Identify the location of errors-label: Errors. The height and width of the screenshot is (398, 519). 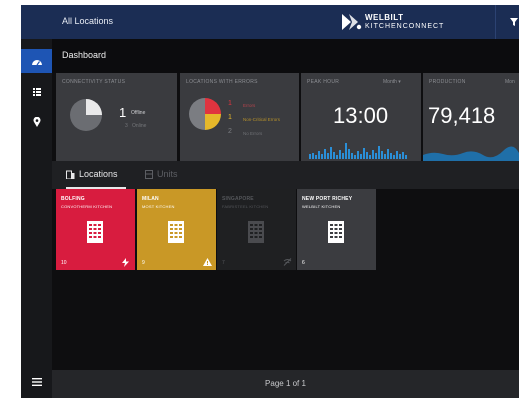
(249, 105).